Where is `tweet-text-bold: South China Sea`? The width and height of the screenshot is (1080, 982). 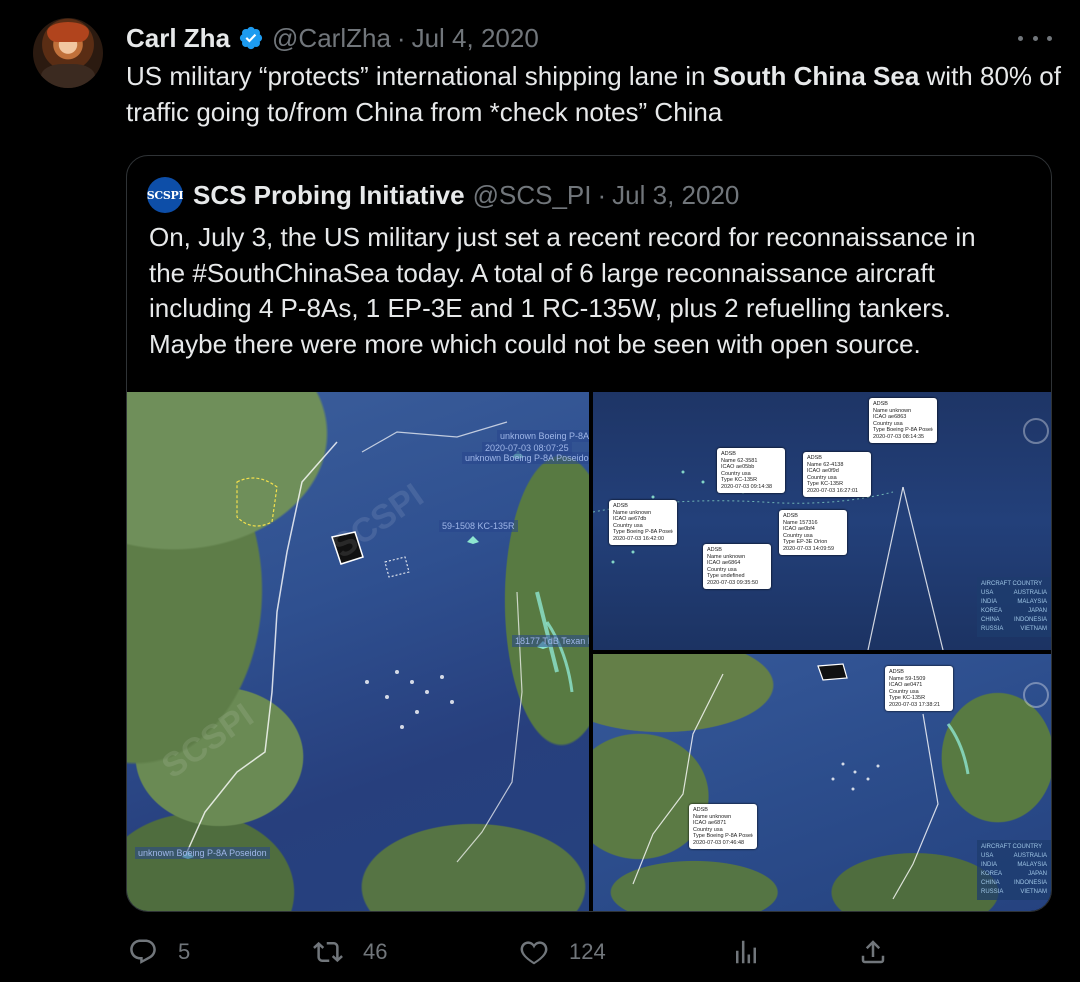 tweet-text-bold: South China Sea is located at coordinates (816, 76).